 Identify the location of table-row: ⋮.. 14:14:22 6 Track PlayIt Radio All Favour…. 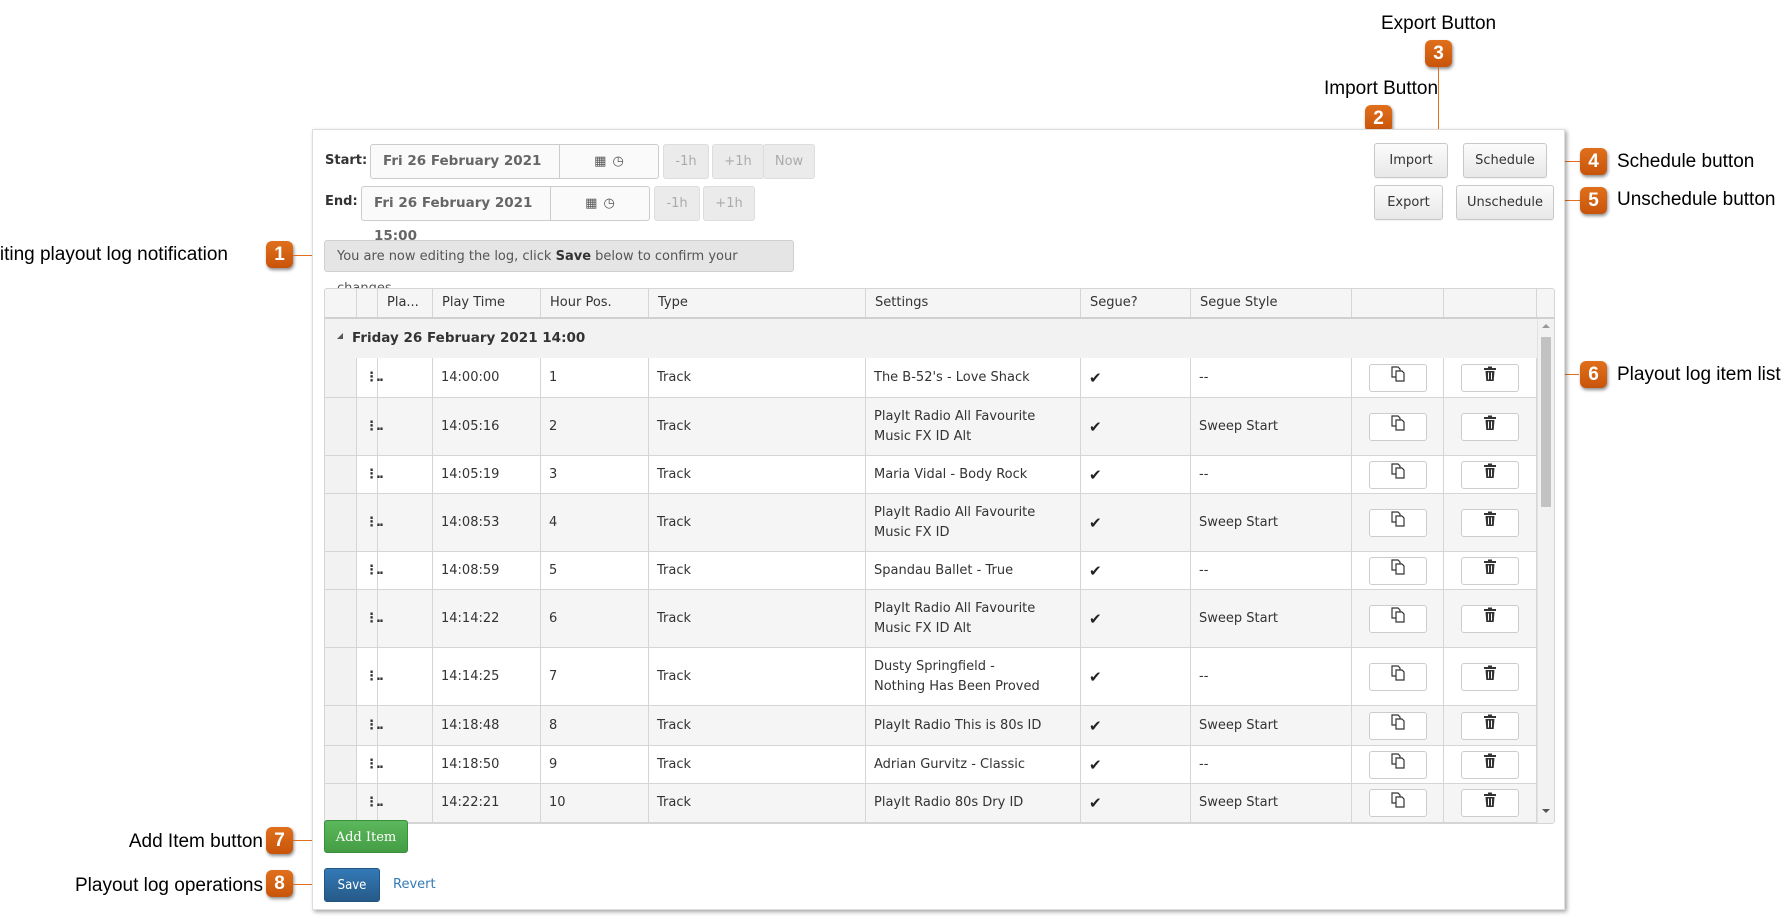
(931, 619).